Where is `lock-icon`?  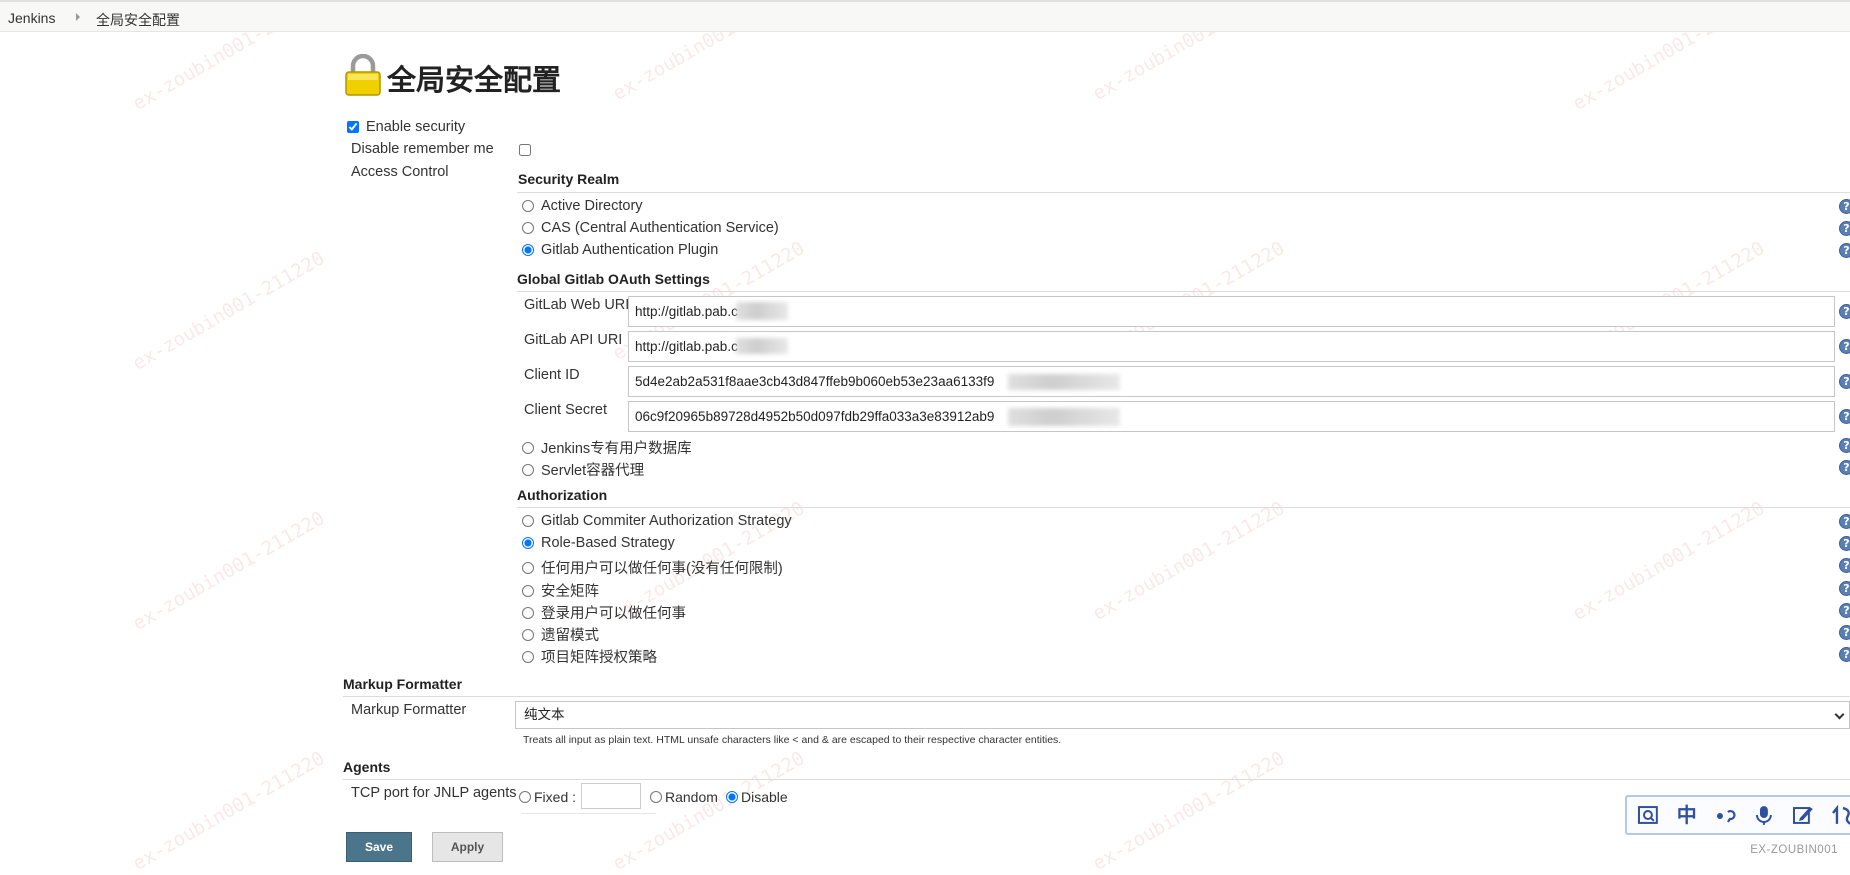 lock-icon is located at coordinates (363, 75).